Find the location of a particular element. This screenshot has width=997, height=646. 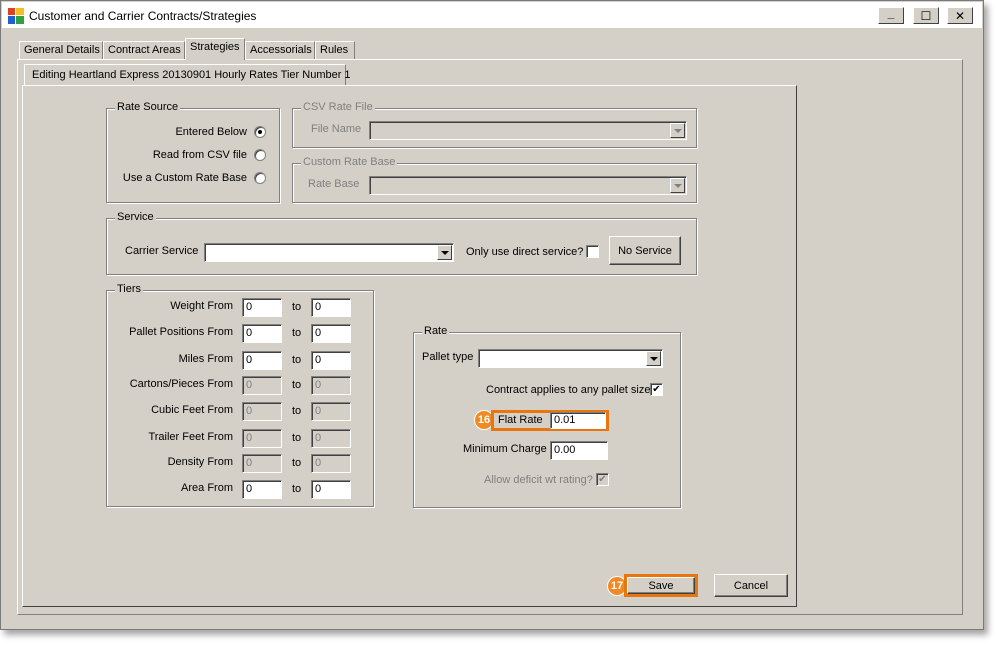

carrier-service-label: Carrier Service is located at coordinates (162, 251).